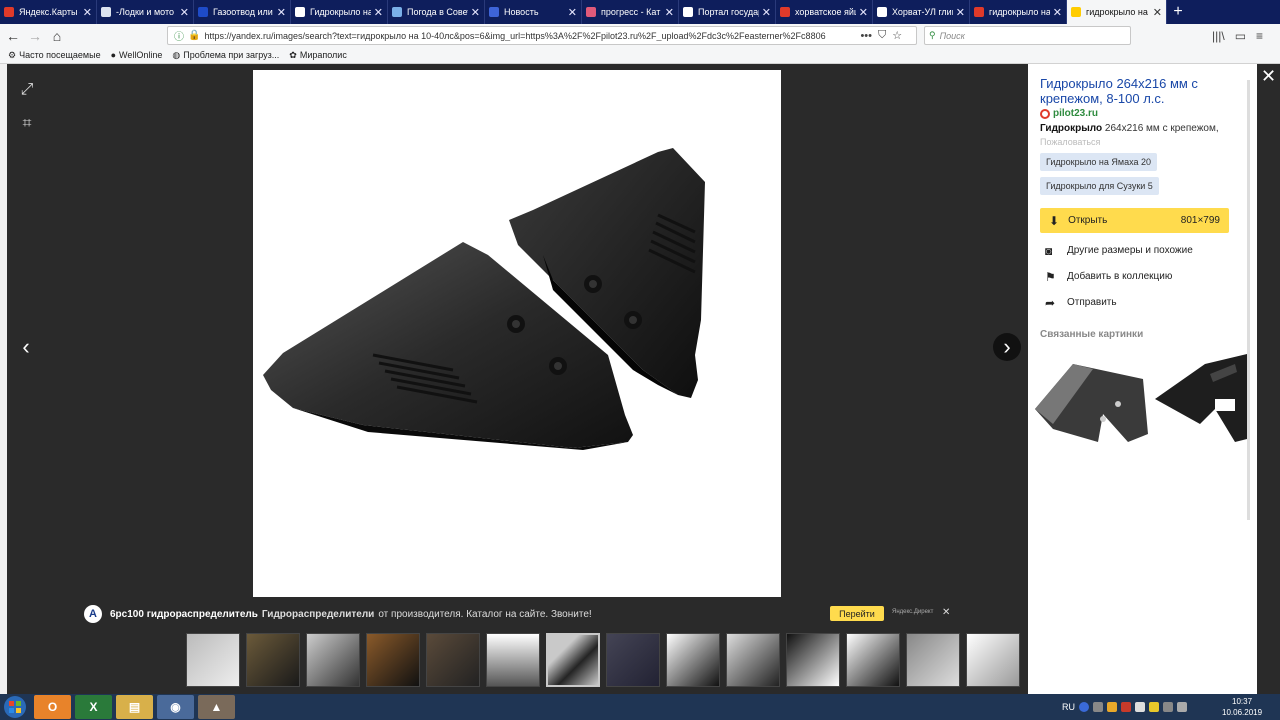  What do you see at coordinates (857, 613) in the screenshot?
I see `ad-go-button: Перейти` at bounding box center [857, 613].